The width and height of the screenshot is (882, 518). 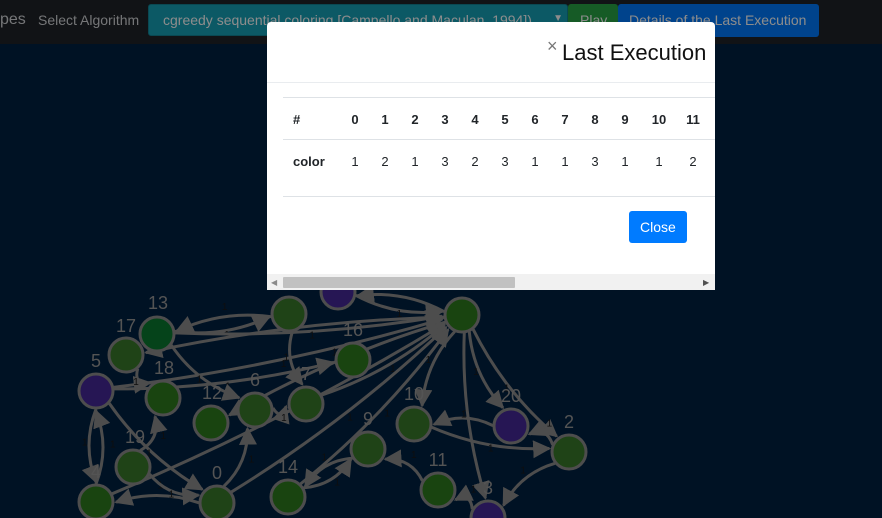 What do you see at coordinates (385, 119) in the screenshot?
I see `index-cell: 1` at bounding box center [385, 119].